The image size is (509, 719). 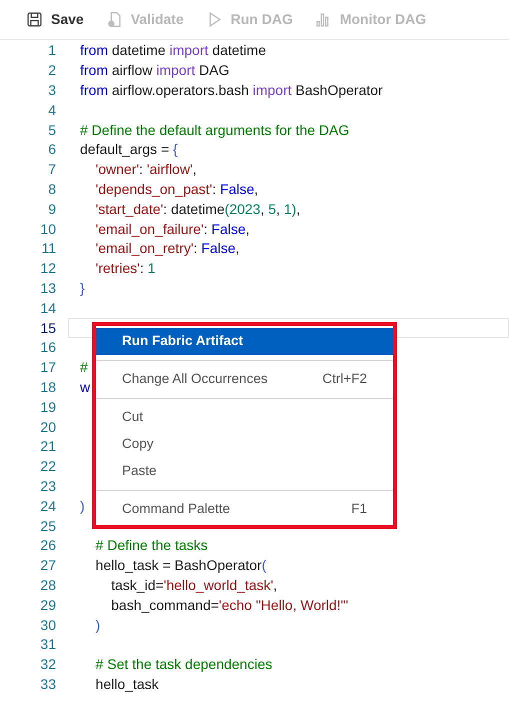 What do you see at coordinates (48, 486) in the screenshot?
I see `line-number: 23` at bounding box center [48, 486].